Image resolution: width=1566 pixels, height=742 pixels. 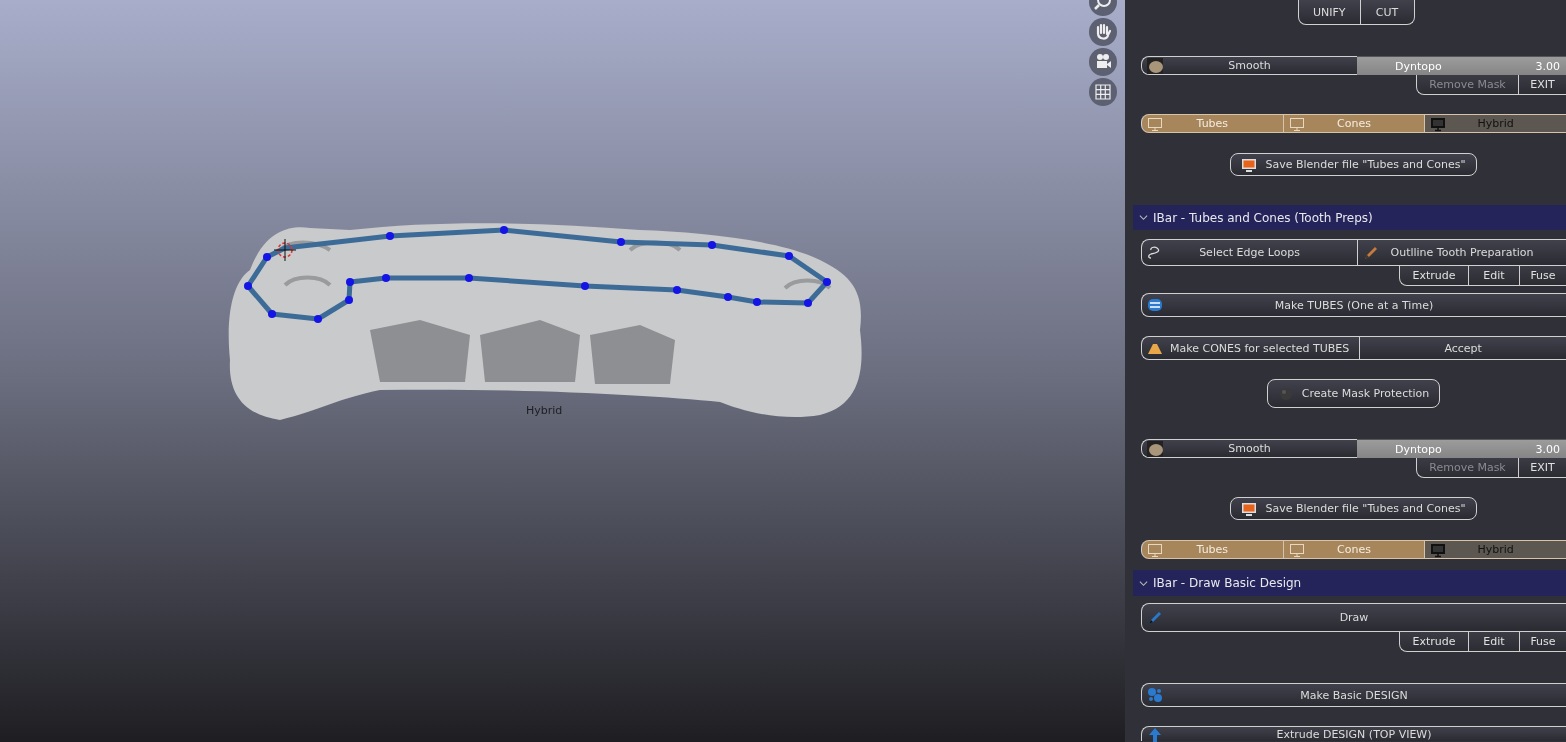 What do you see at coordinates (1329, 12) in the screenshot?
I see `button: UNIFY` at bounding box center [1329, 12].